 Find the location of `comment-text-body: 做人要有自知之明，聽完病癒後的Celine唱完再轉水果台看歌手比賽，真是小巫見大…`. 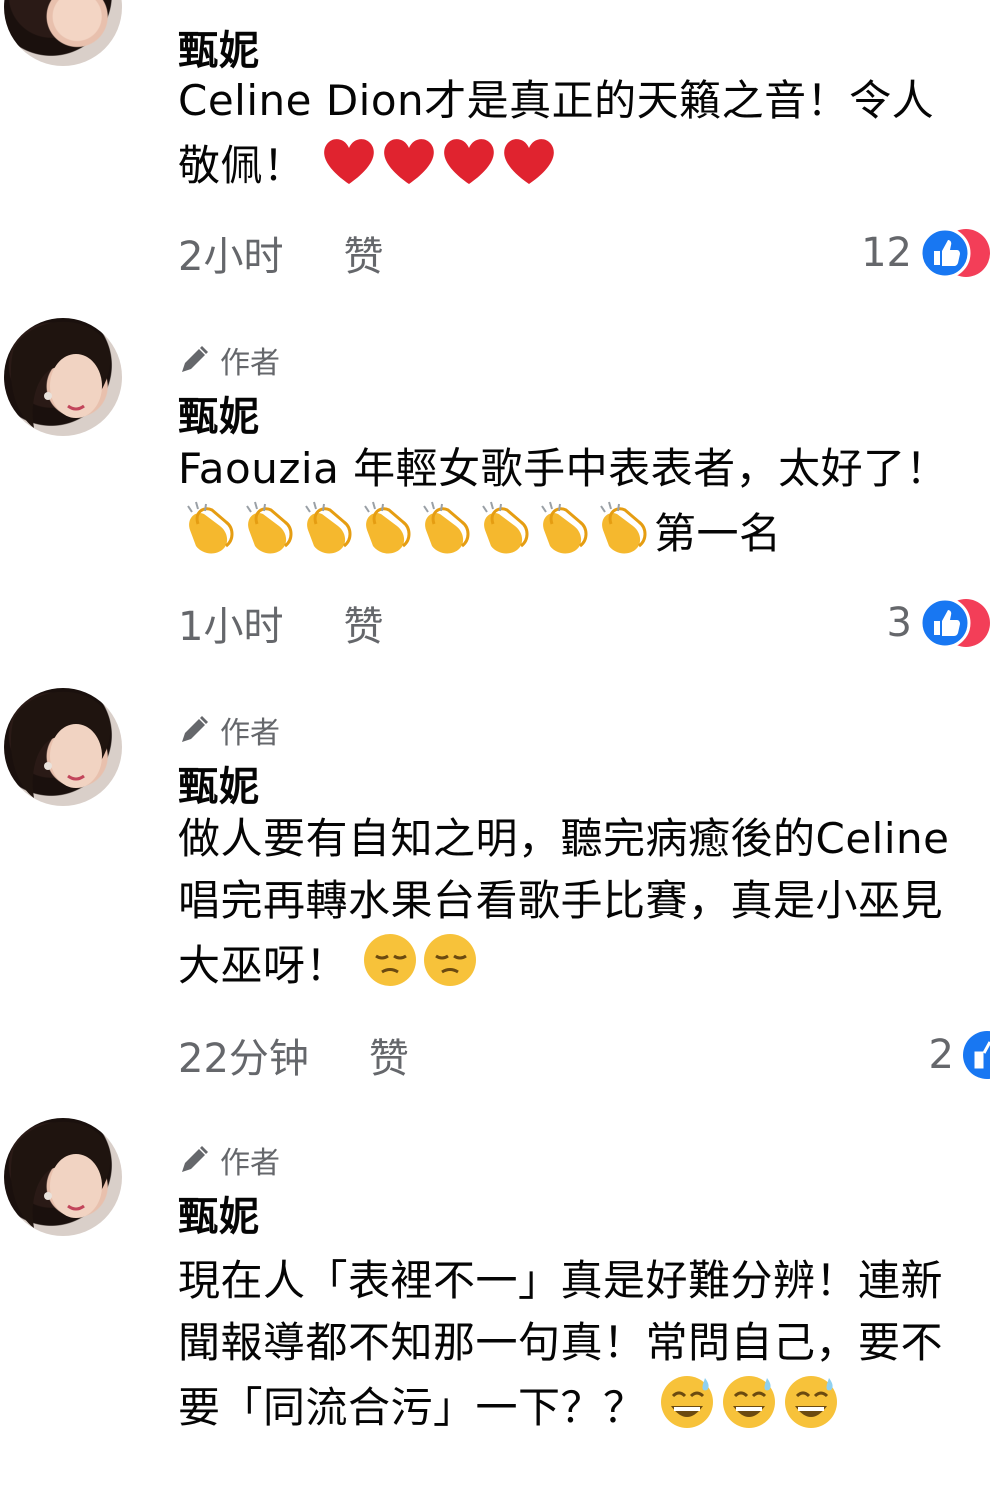

comment-text-body: 做人要有自知之明，聽完病癒後的Celine唱完再轉水果台看歌手比賽，真是小巫見大… is located at coordinates (564, 902).